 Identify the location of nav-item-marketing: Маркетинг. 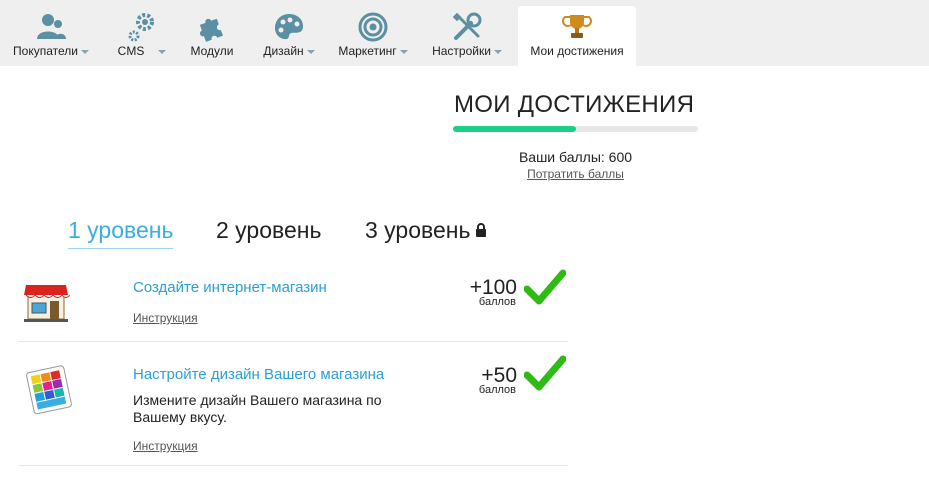
(373, 36).